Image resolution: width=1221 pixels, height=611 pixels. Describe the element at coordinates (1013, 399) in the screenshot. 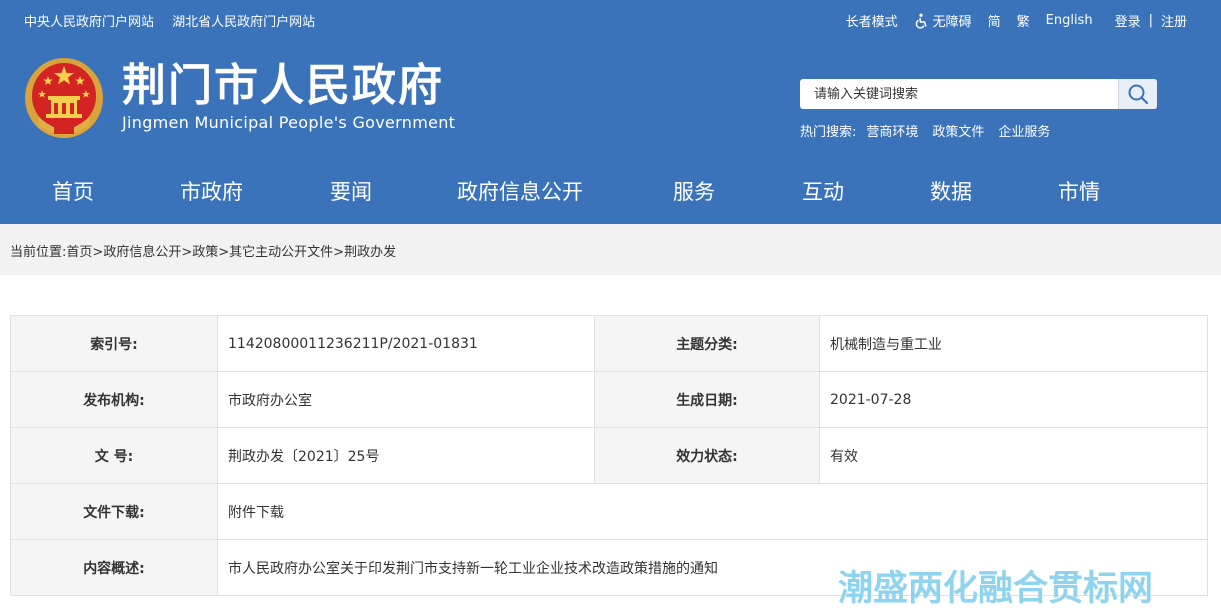

I see `date-value: 2021-07-28` at that location.